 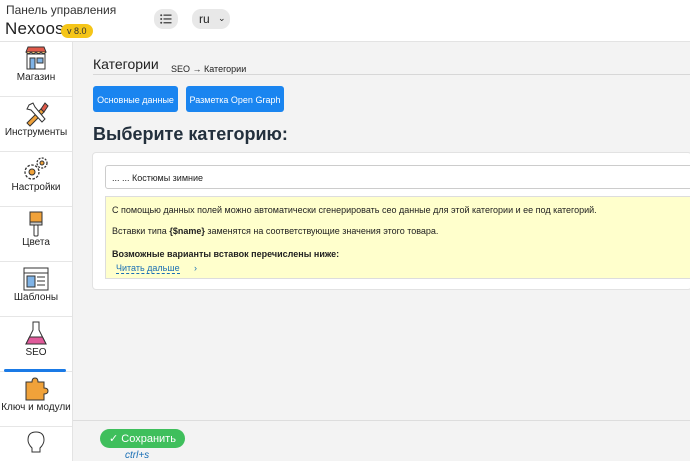 What do you see at coordinates (187, 231) in the screenshot?
I see `template-token: {$name}` at bounding box center [187, 231].